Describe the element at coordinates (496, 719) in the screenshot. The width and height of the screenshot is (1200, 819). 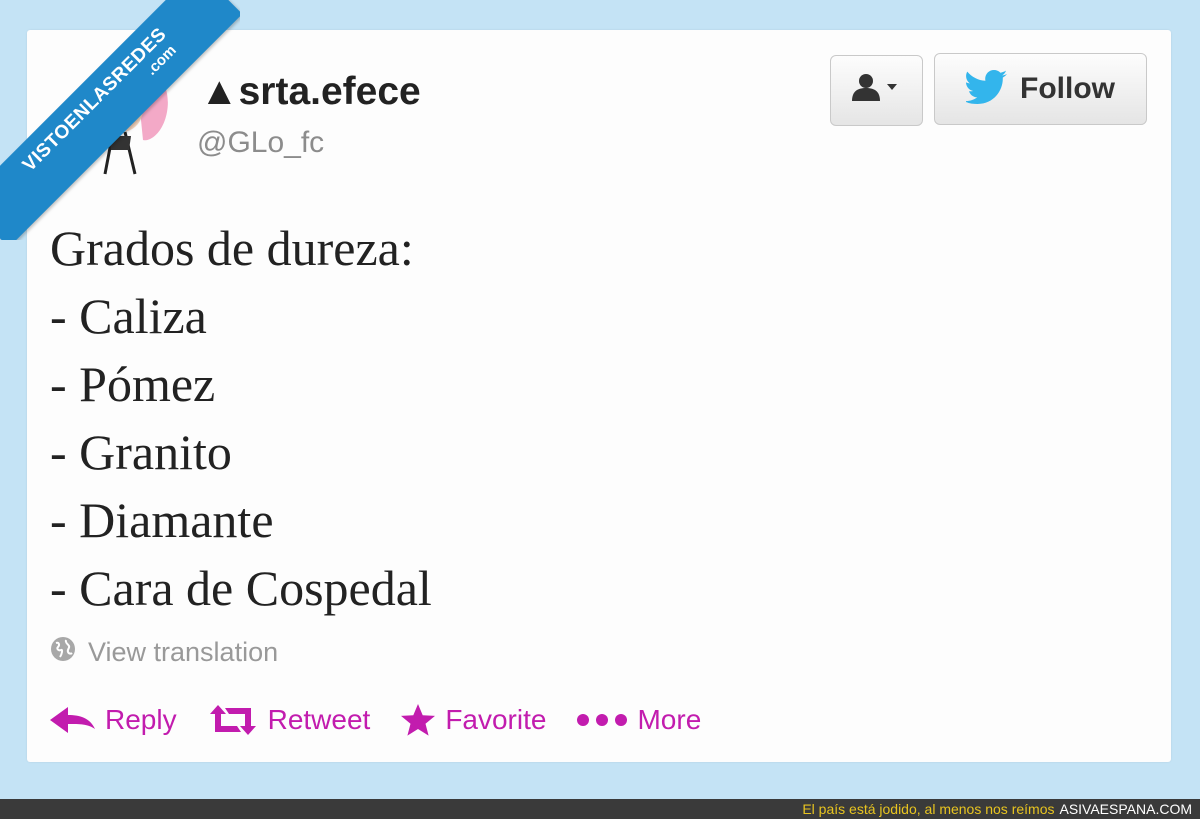
I see `favorite-label: Favorite` at that location.